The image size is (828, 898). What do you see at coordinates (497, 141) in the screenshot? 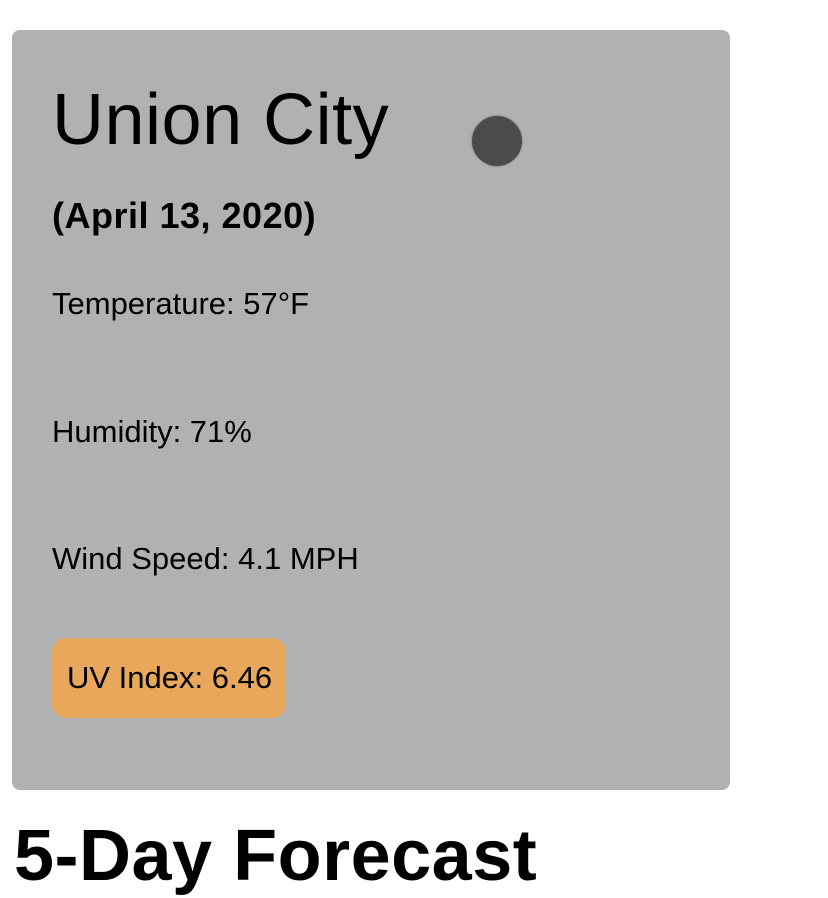
I see `weather-condition-icon` at bounding box center [497, 141].